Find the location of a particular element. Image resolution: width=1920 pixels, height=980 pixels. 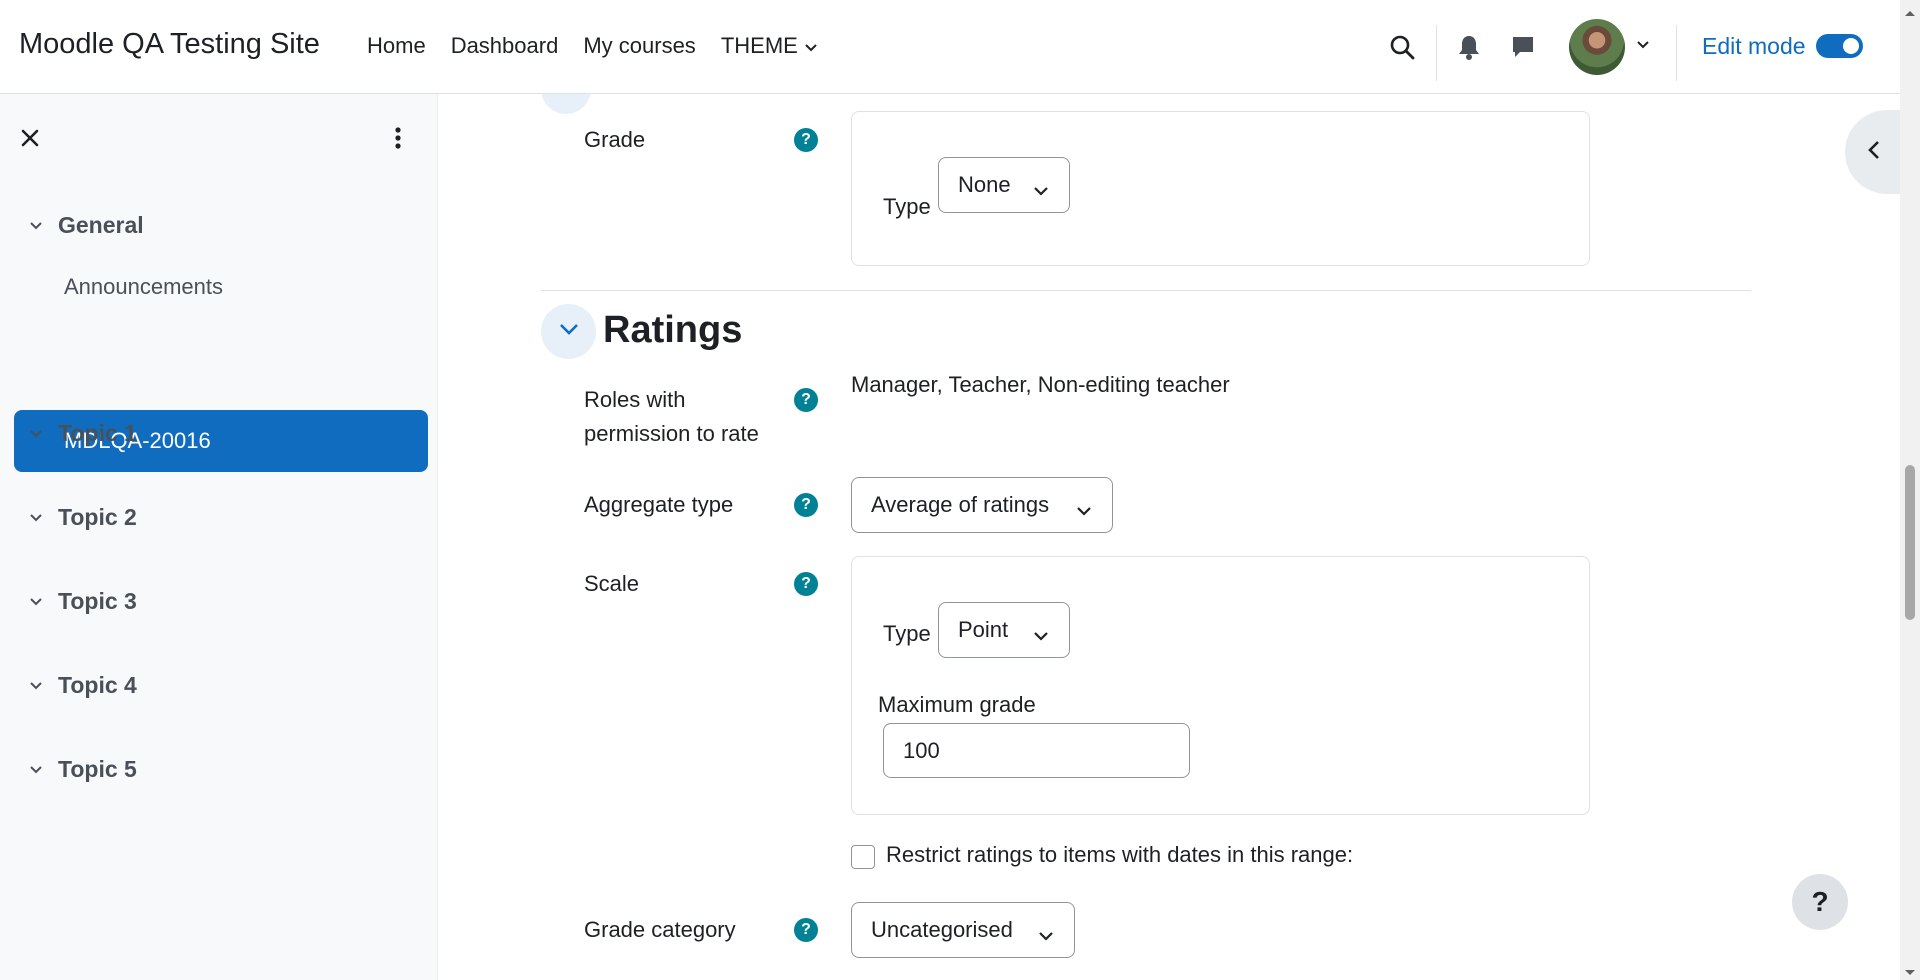

drawer-item-announcements: Announcements is located at coordinates (143, 287).